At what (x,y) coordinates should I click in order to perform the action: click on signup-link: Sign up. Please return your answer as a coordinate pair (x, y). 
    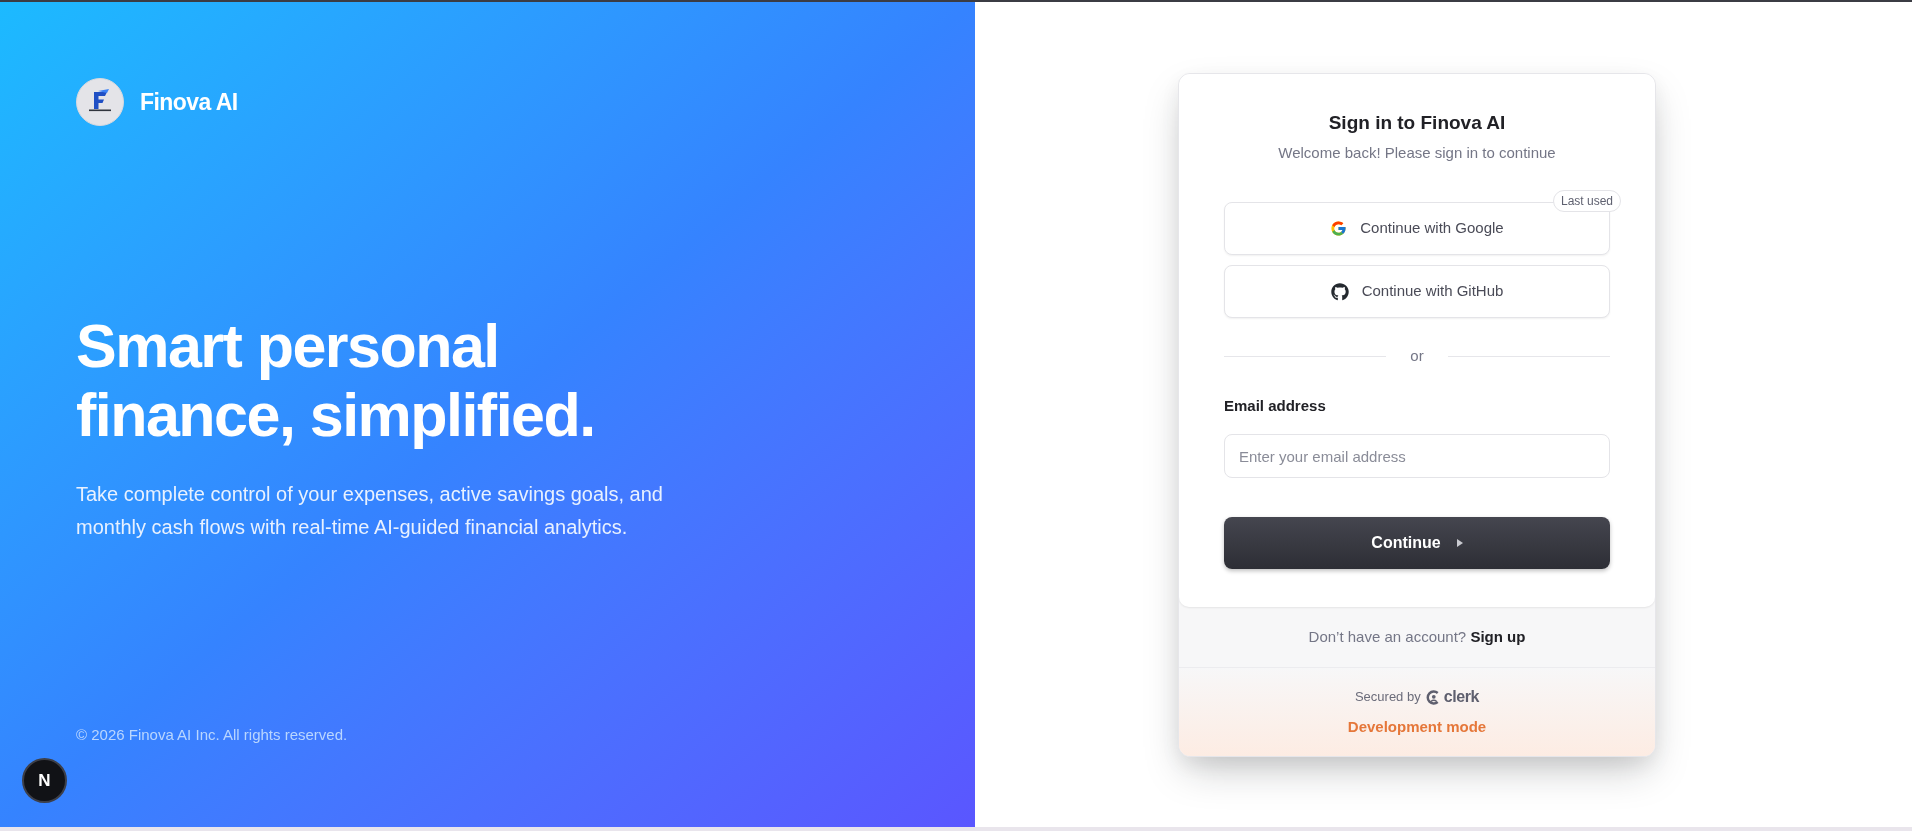
    Looking at the image, I should click on (1498, 636).